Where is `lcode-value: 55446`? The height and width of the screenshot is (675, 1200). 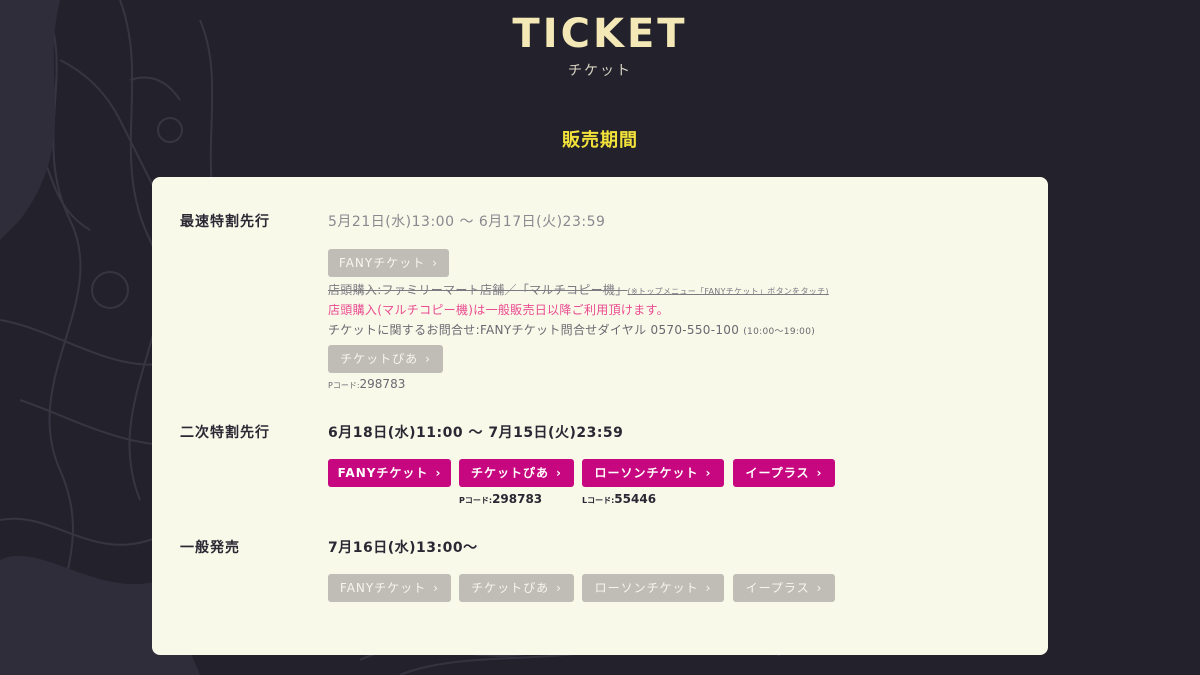
lcode-value: 55446 is located at coordinates (635, 499).